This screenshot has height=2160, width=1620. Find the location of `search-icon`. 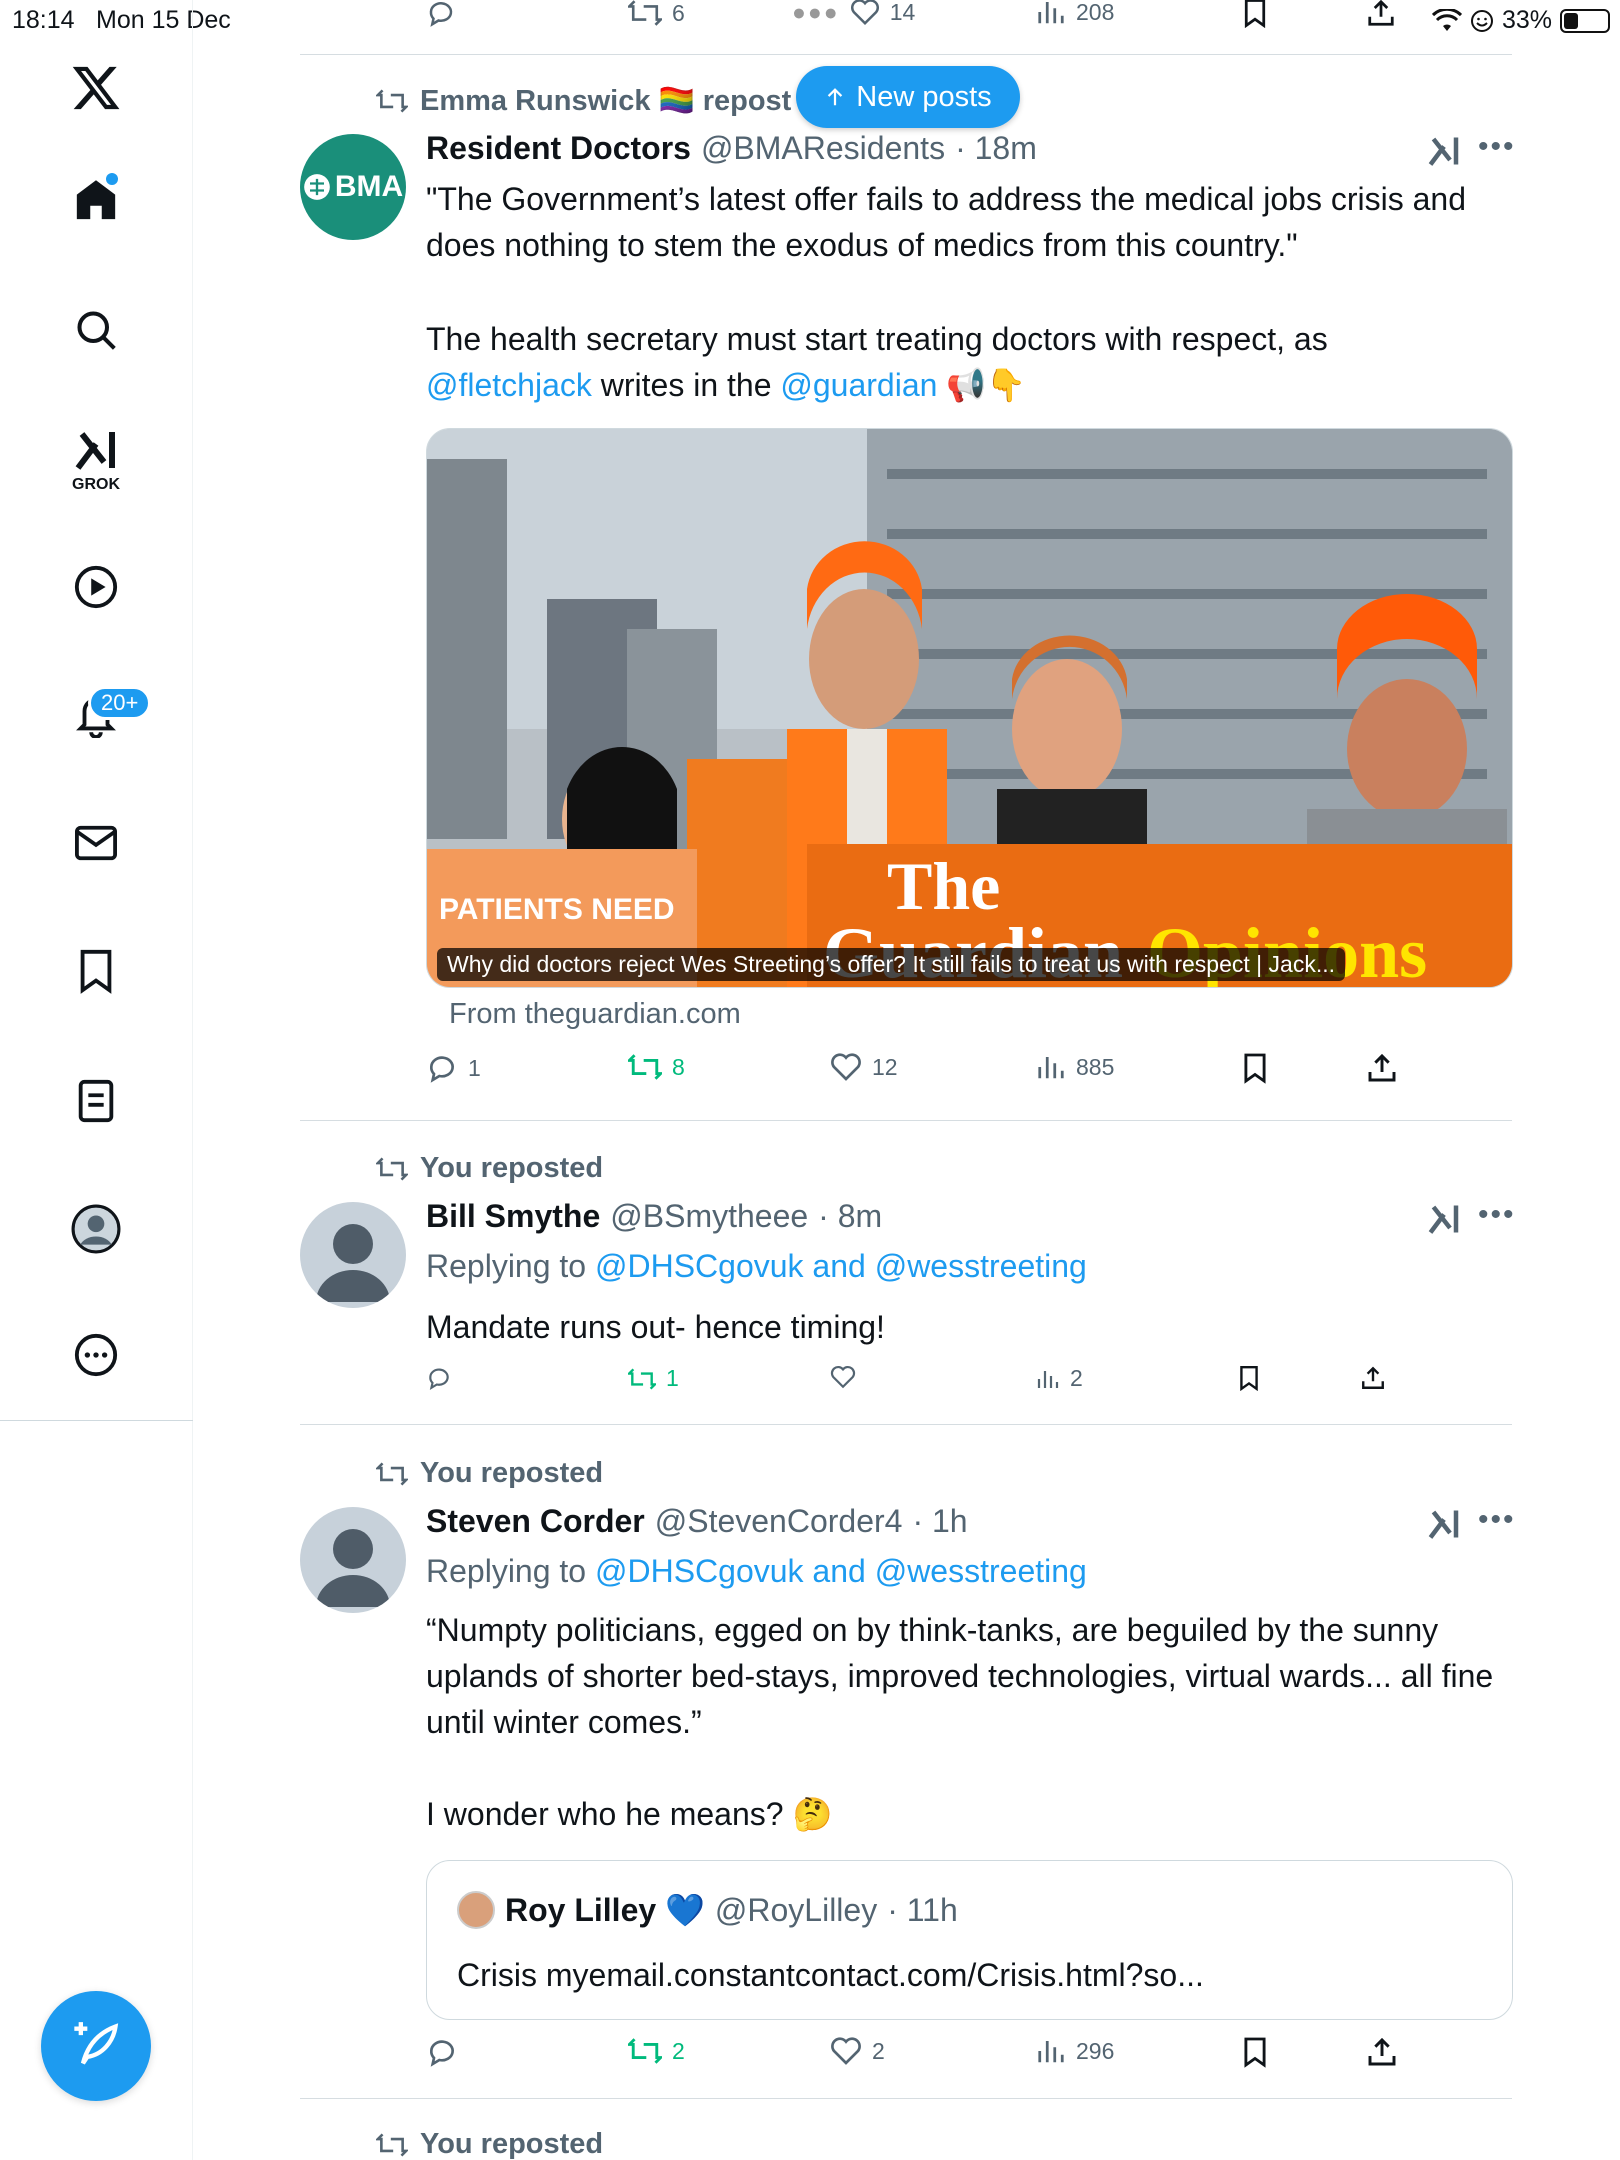

search-icon is located at coordinates (96, 330).